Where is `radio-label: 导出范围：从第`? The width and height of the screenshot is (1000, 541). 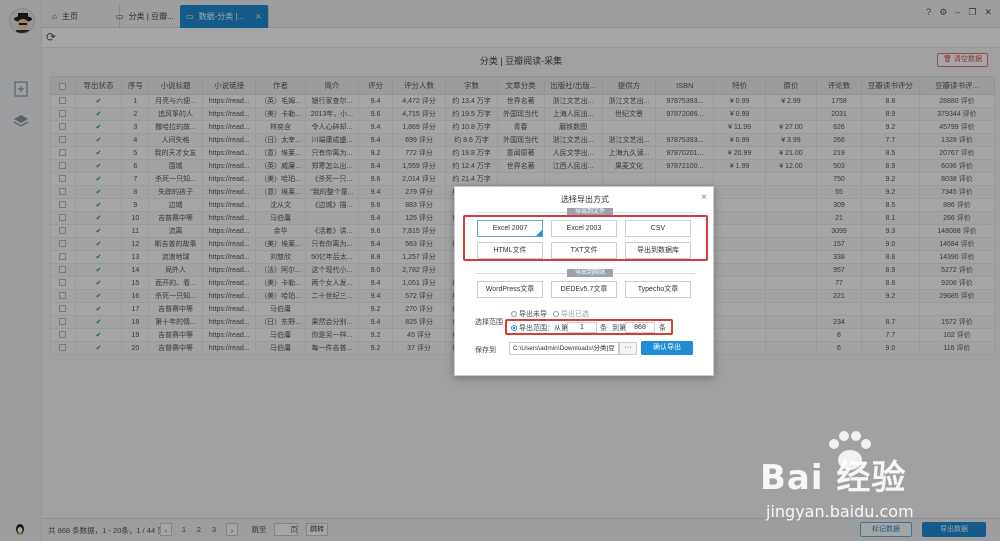
radio-label: 导出范围：从第 is located at coordinates (543, 328).